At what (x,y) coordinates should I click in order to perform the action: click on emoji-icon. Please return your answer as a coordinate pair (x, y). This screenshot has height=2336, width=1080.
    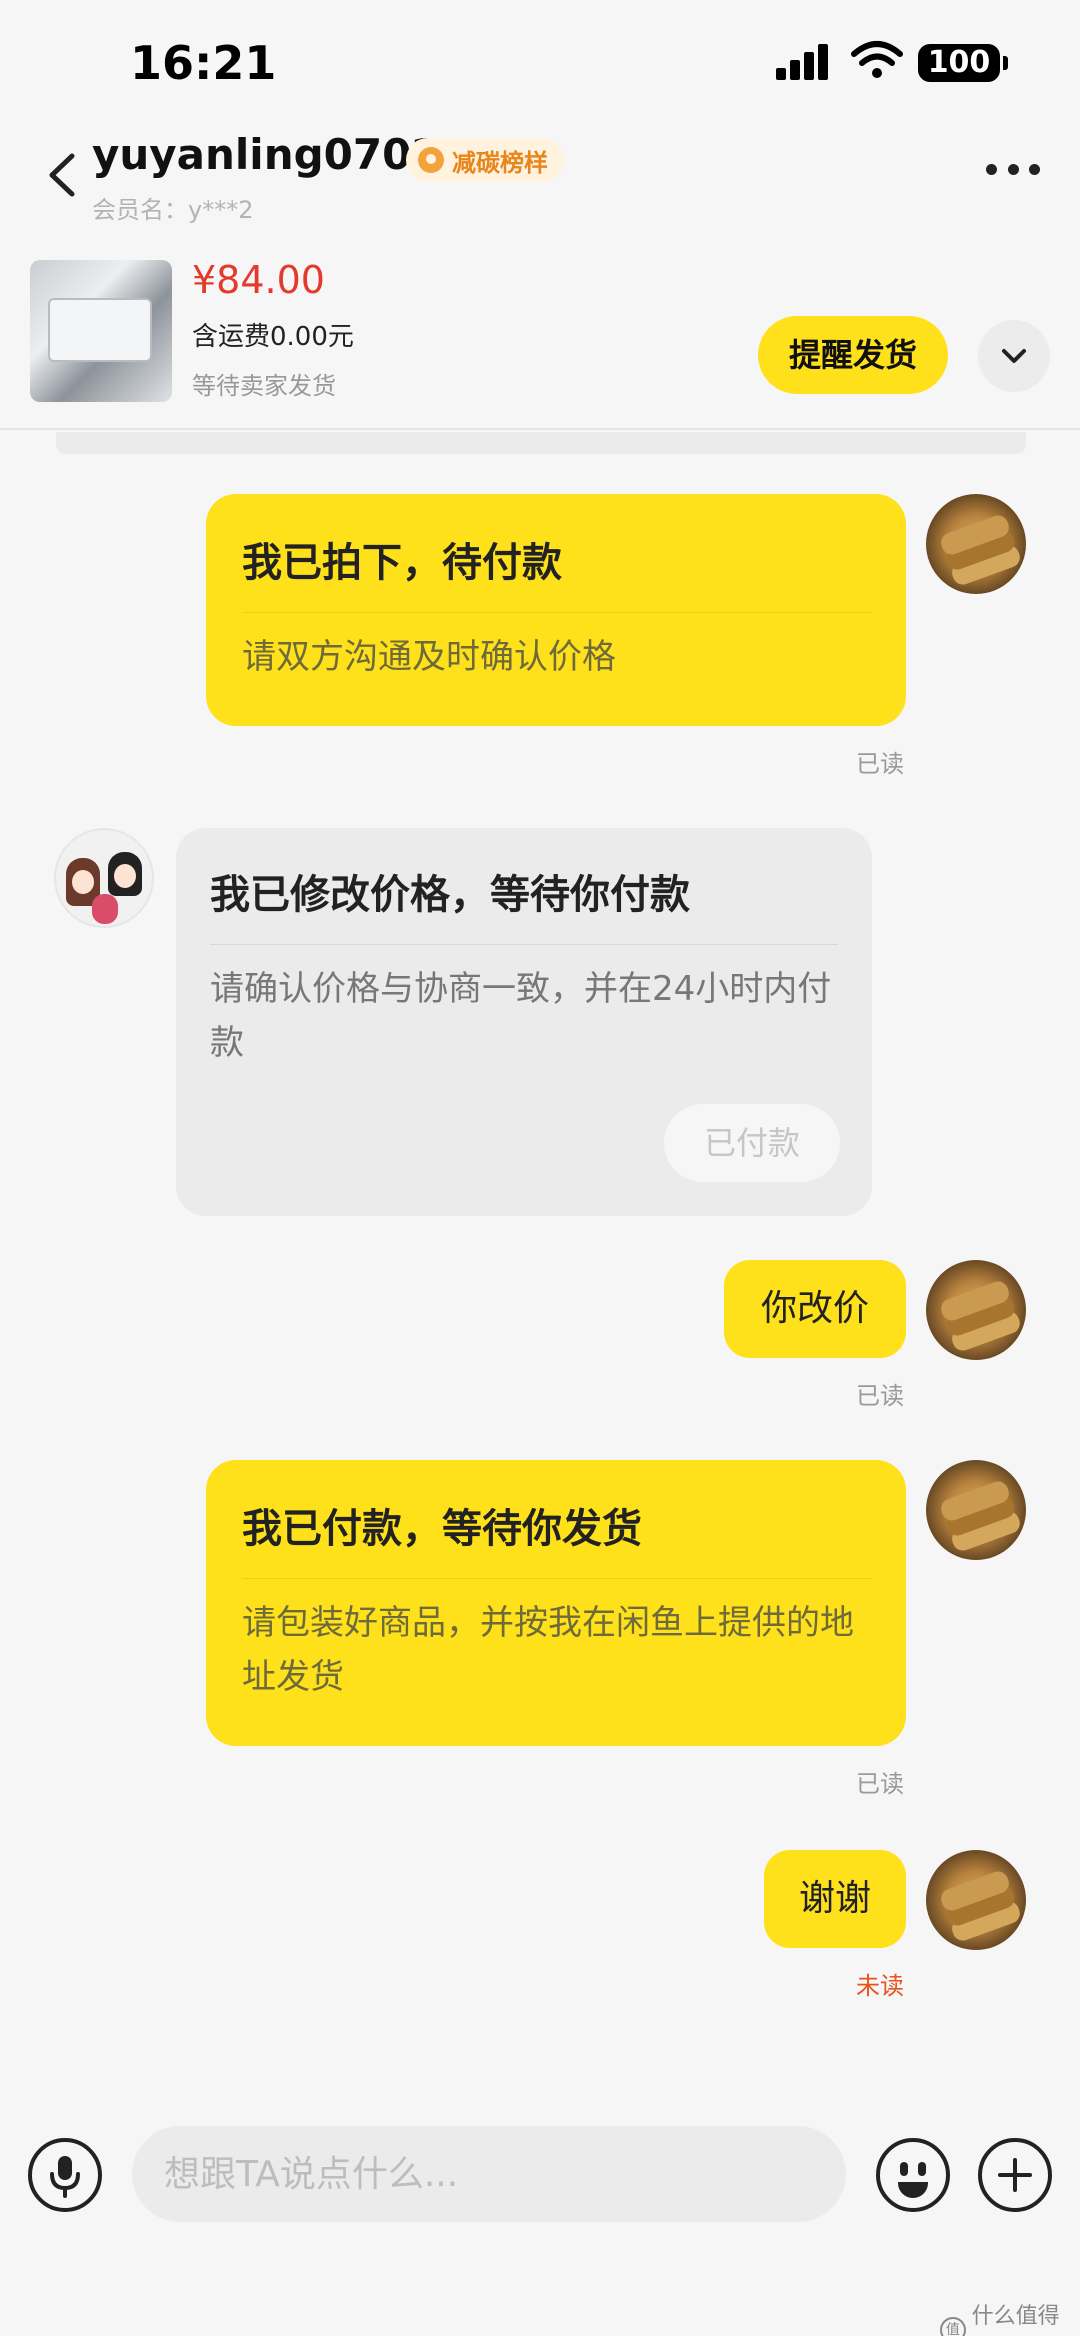
    Looking at the image, I should click on (904, 2169).